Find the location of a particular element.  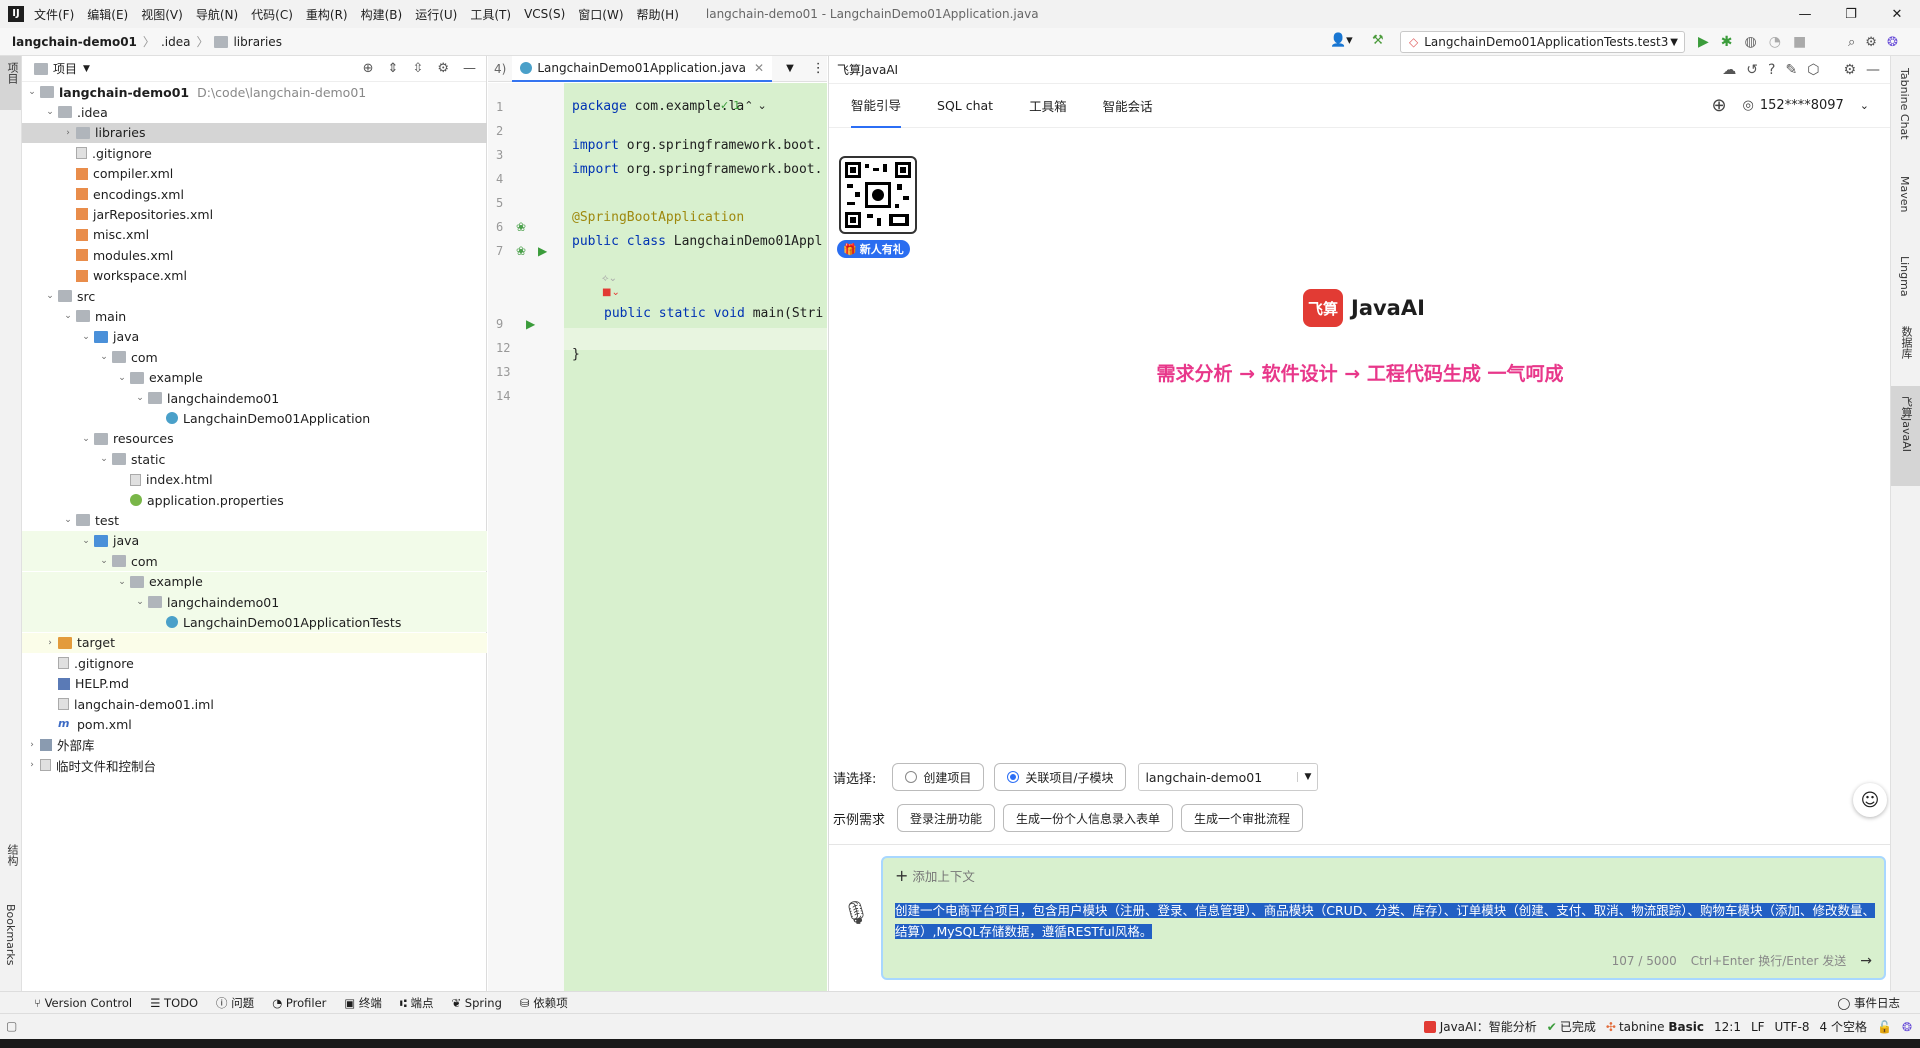

expand-all-icon: ⇕ is located at coordinates (393, 68).